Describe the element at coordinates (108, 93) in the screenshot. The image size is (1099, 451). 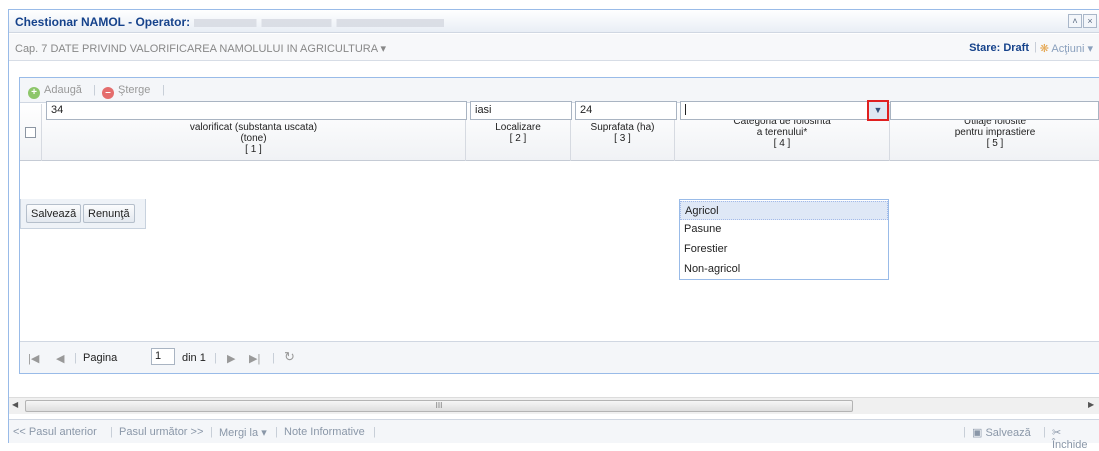
I see `minus-icon: –` at that location.